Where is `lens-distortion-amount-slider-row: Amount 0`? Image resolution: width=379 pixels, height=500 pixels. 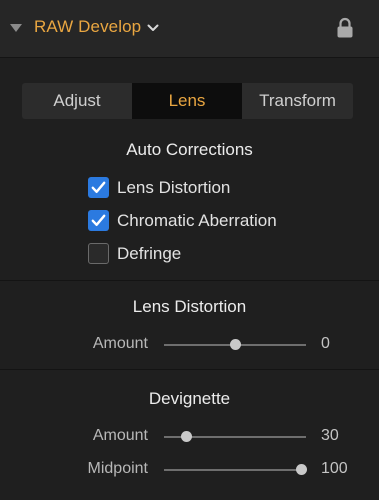
lens-distortion-amount-slider-row: Amount 0 is located at coordinates (189, 345).